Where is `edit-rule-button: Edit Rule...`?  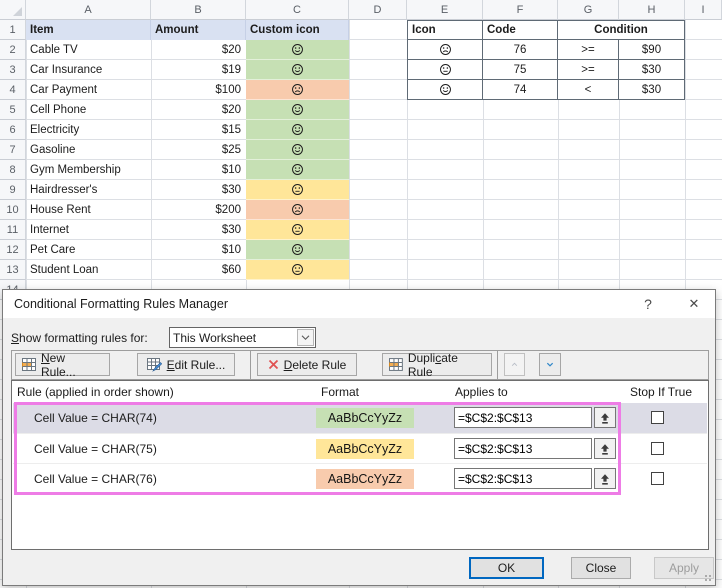
edit-rule-button: Edit Rule... is located at coordinates (186, 364).